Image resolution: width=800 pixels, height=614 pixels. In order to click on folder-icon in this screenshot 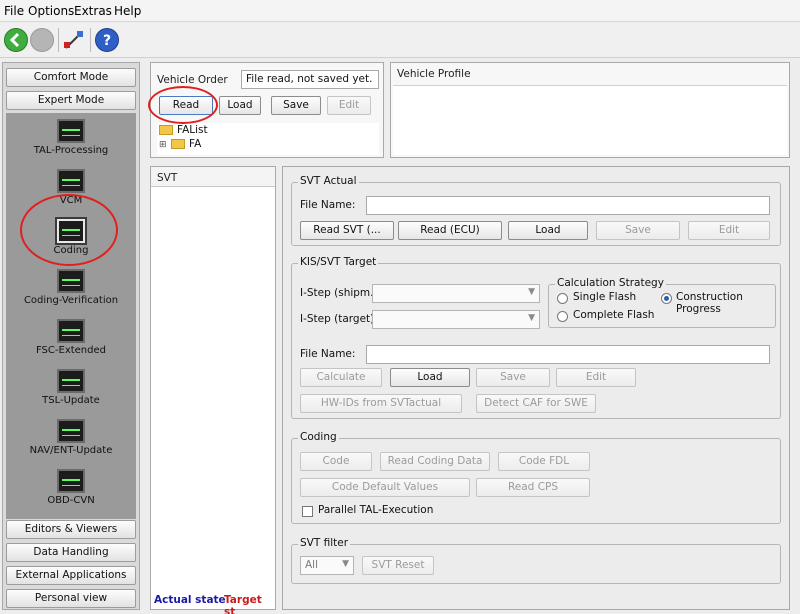, I will do `click(178, 144)`.